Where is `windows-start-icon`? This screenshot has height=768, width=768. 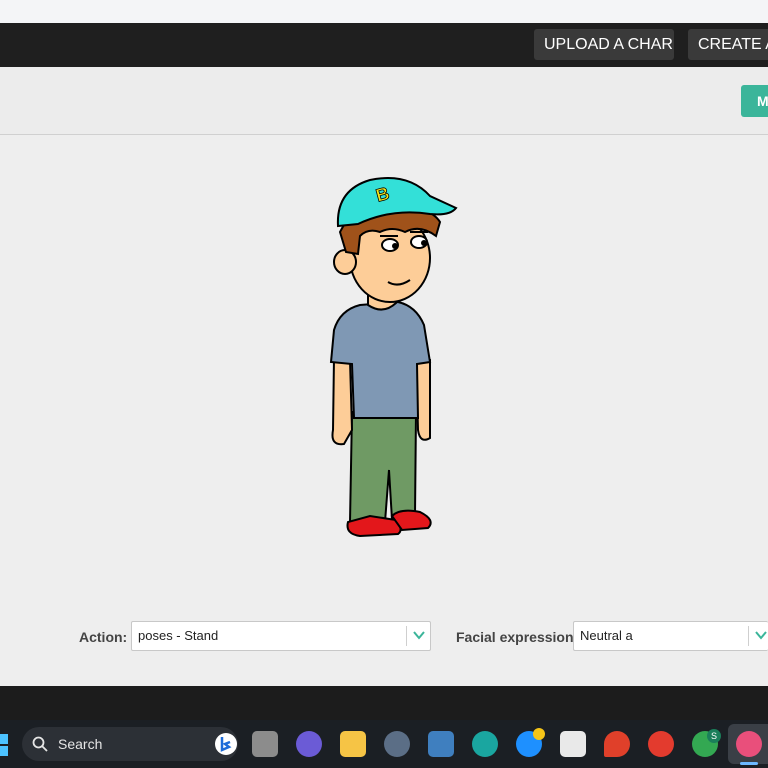
windows-start-icon is located at coordinates (5, 745).